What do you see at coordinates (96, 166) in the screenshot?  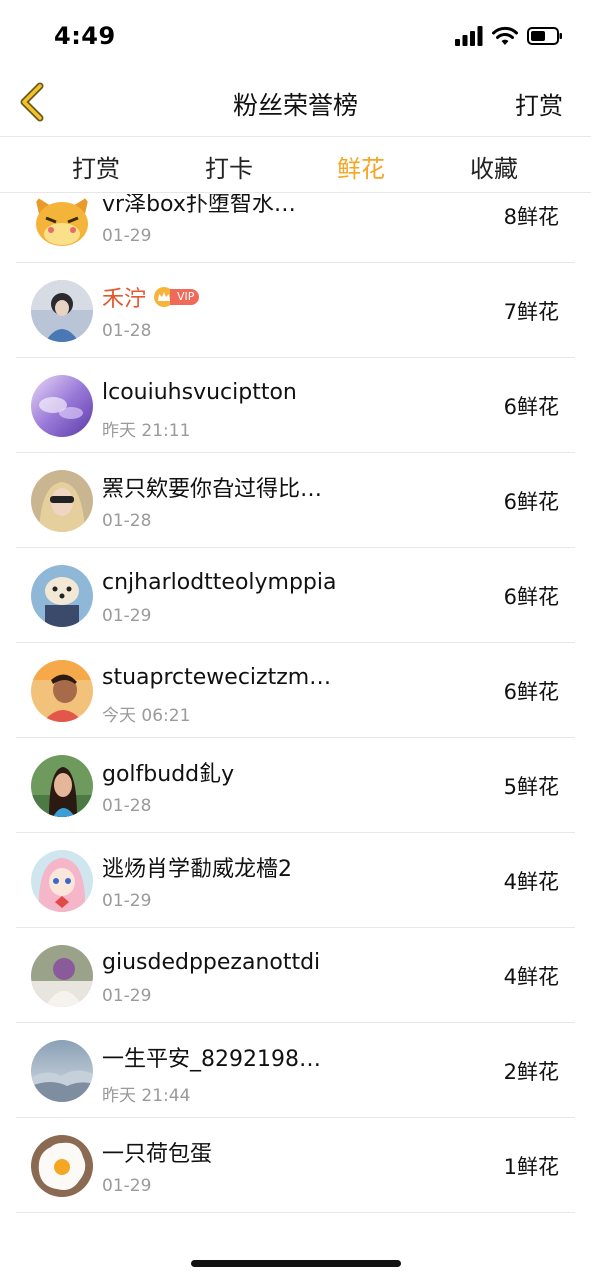 I see `tab-reward: 打赏` at bounding box center [96, 166].